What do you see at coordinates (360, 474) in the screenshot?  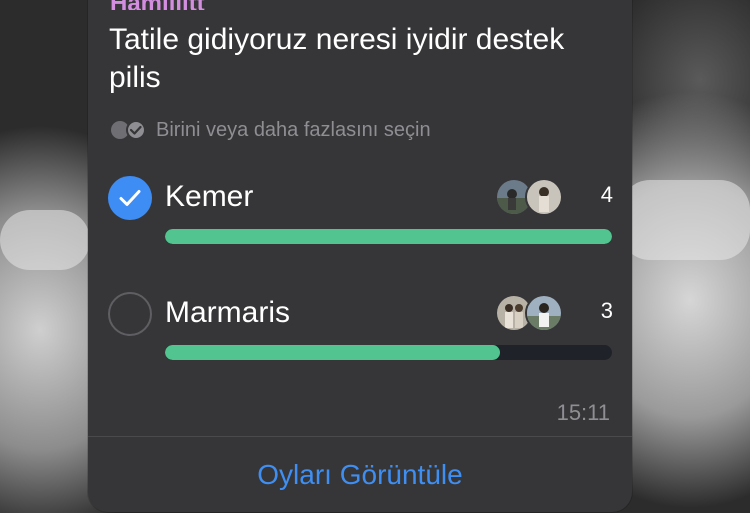 I see `view-votes-button: Oyları Görüntüle` at bounding box center [360, 474].